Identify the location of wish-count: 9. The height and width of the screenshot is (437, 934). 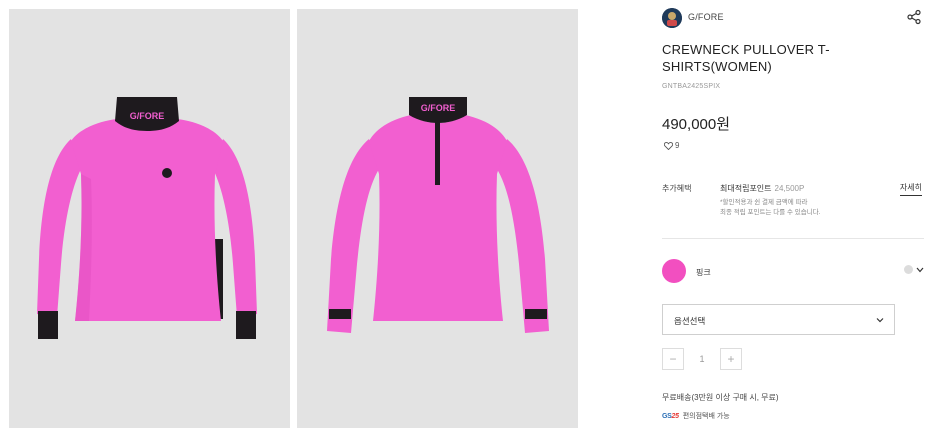
(677, 145).